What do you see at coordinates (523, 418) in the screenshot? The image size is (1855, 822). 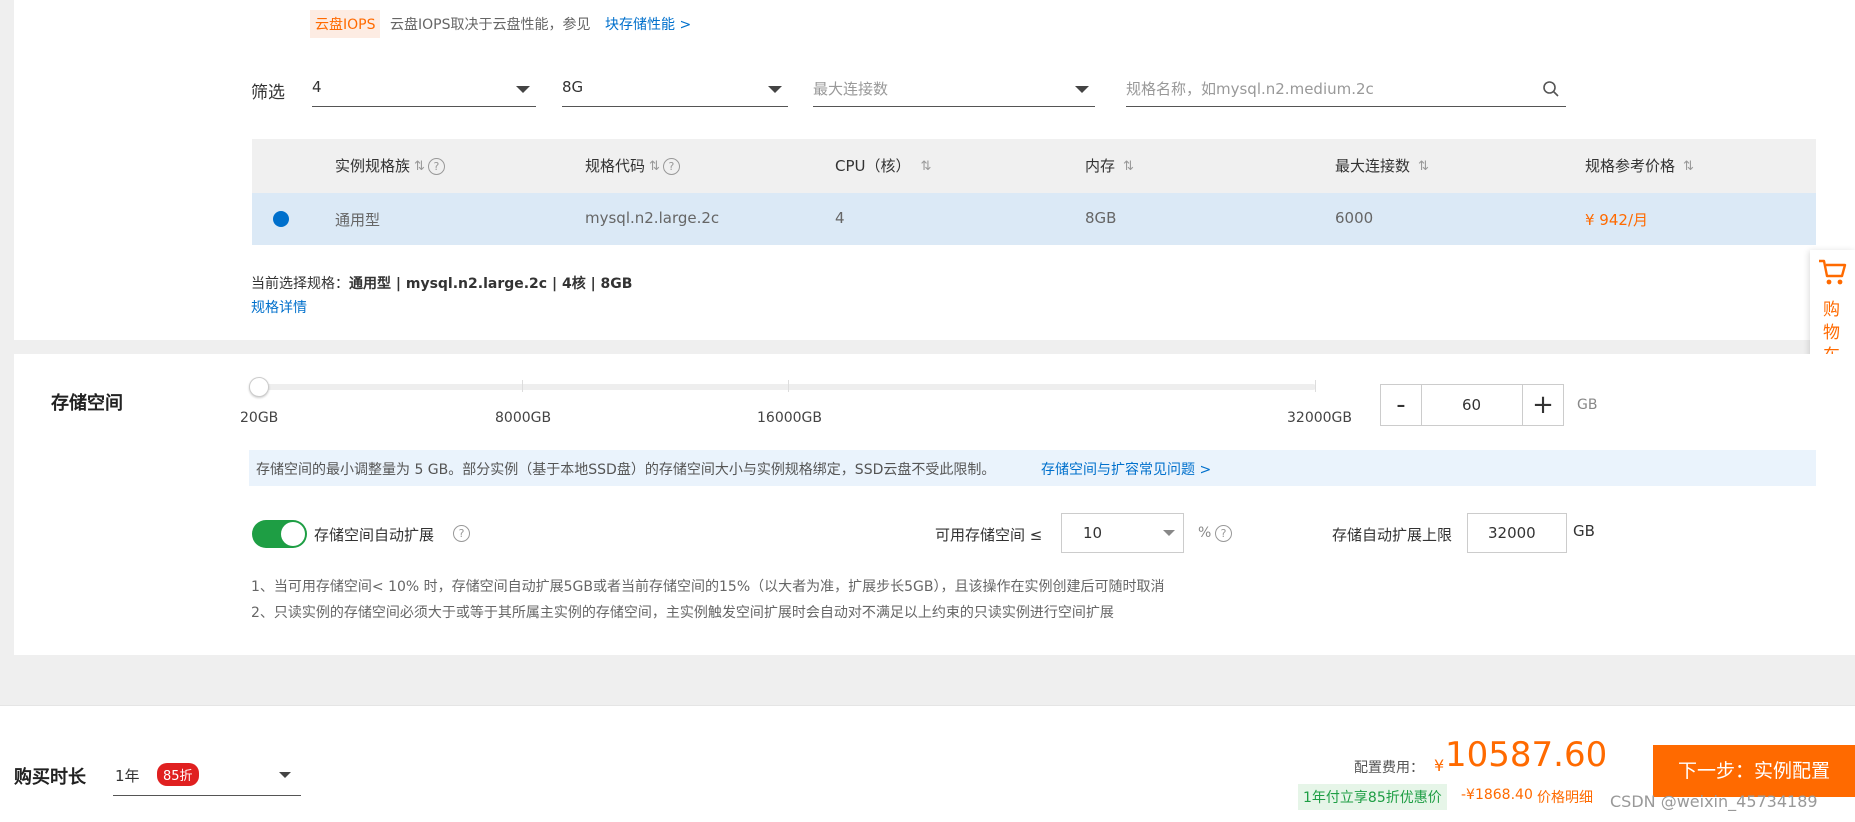 I see `storage-tick-label: 8000GB` at bounding box center [523, 418].